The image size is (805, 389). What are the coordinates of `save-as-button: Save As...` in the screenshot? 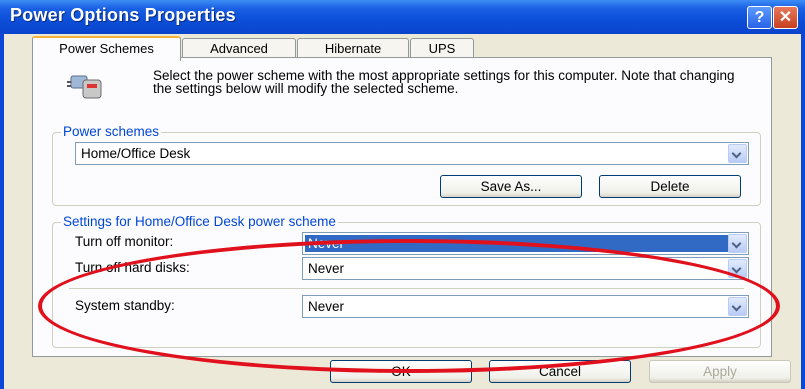 It's located at (511, 186).